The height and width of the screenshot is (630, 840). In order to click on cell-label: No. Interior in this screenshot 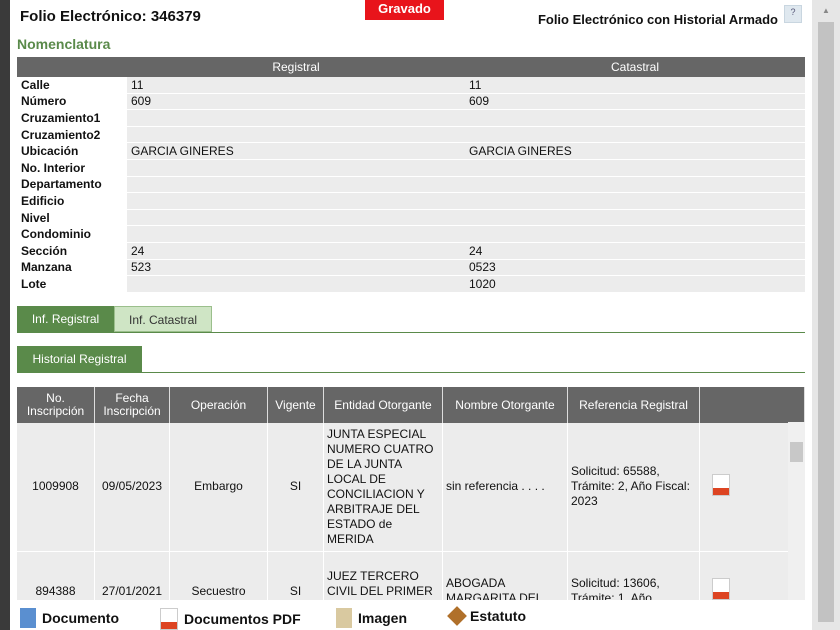, I will do `click(72, 168)`.